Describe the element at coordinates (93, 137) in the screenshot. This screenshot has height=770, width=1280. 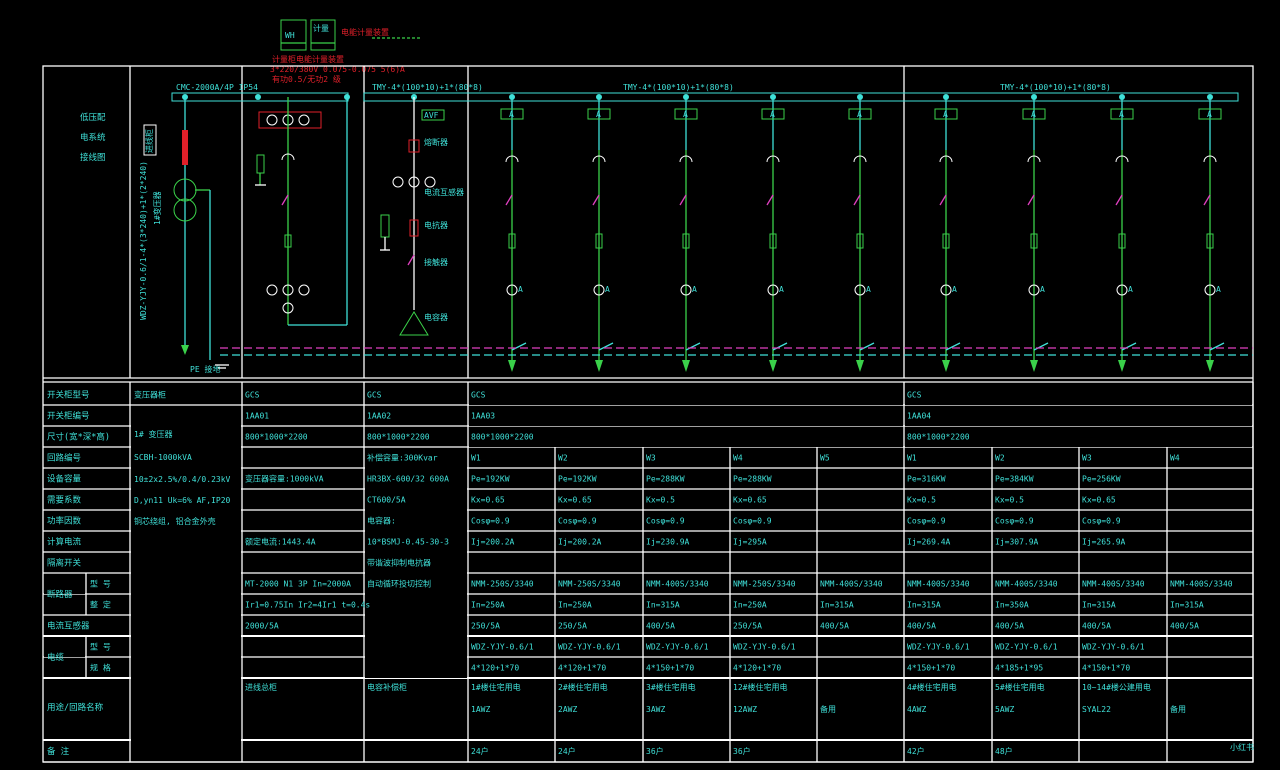
I see `title-text: 电系统` at that location.